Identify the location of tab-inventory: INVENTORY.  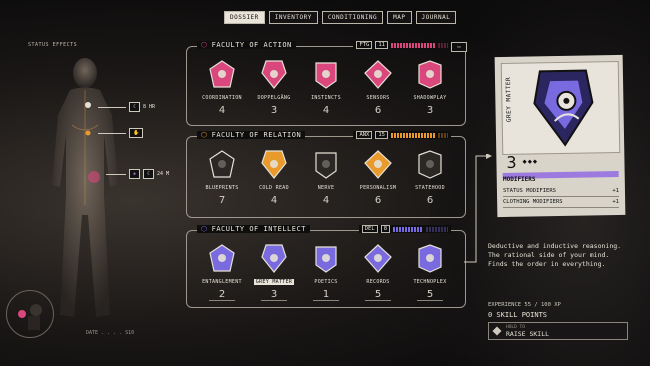
(293, 17).